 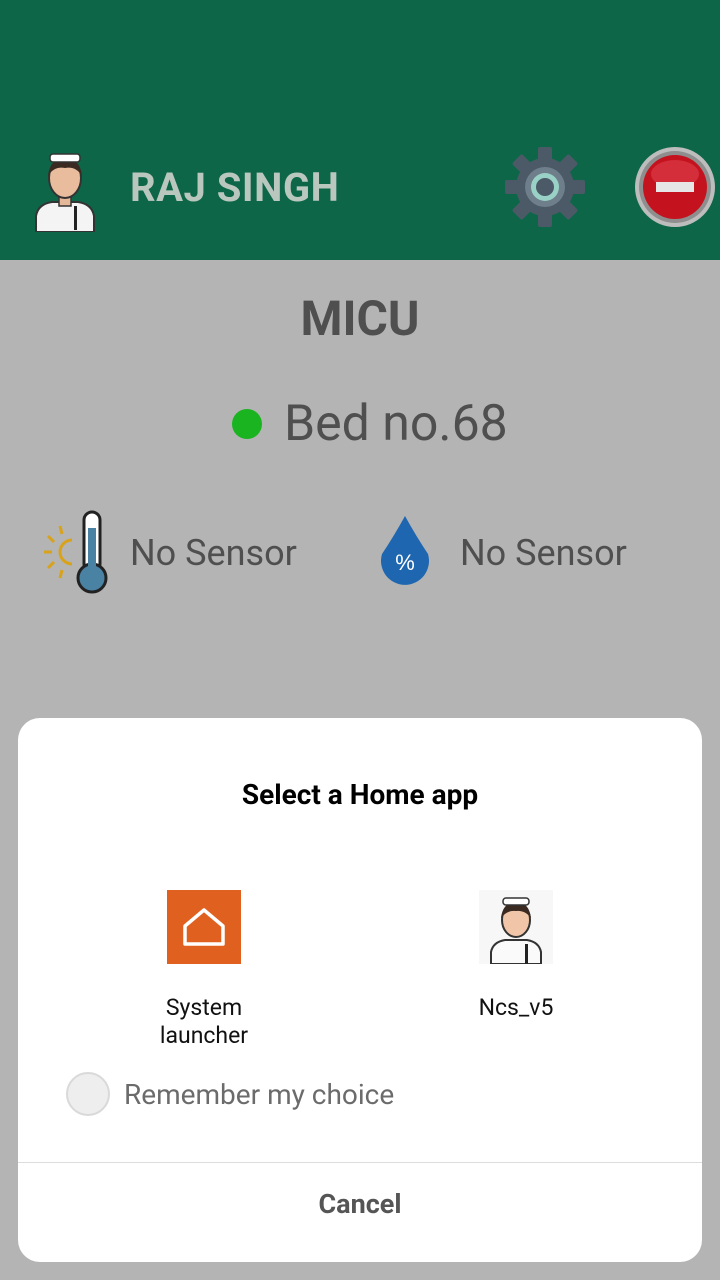 What do you see at coordinates (516, 1007) in the screenshot?
I see `app-label-ncs-v5: Ncs_v5` at bounding box center [516, 1007].